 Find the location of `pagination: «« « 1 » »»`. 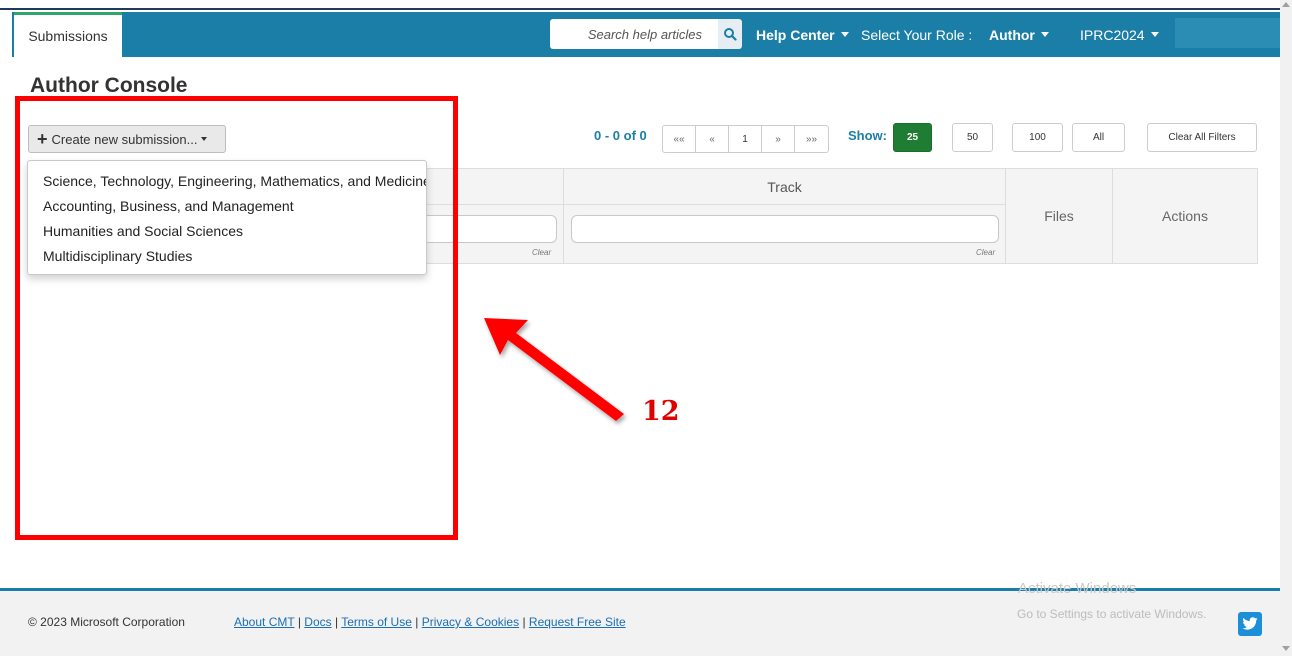

pagination: «« « 1 » »» is located at coordinates (745, 139).